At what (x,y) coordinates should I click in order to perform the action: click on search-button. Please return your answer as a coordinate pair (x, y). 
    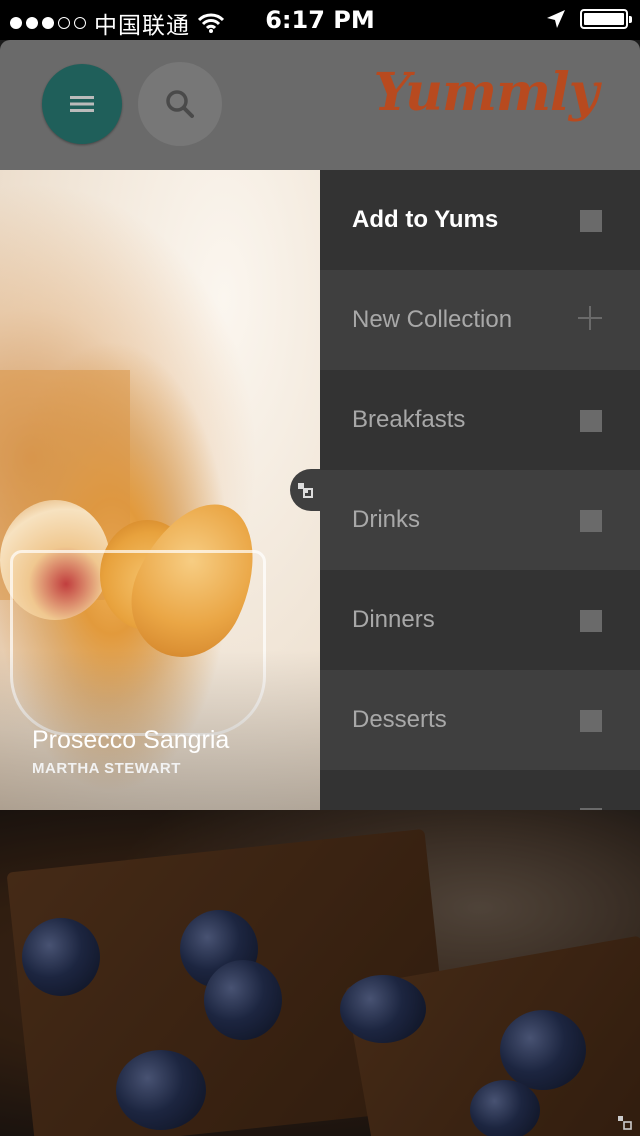
    Looking at the image, I should click on (180, 104).